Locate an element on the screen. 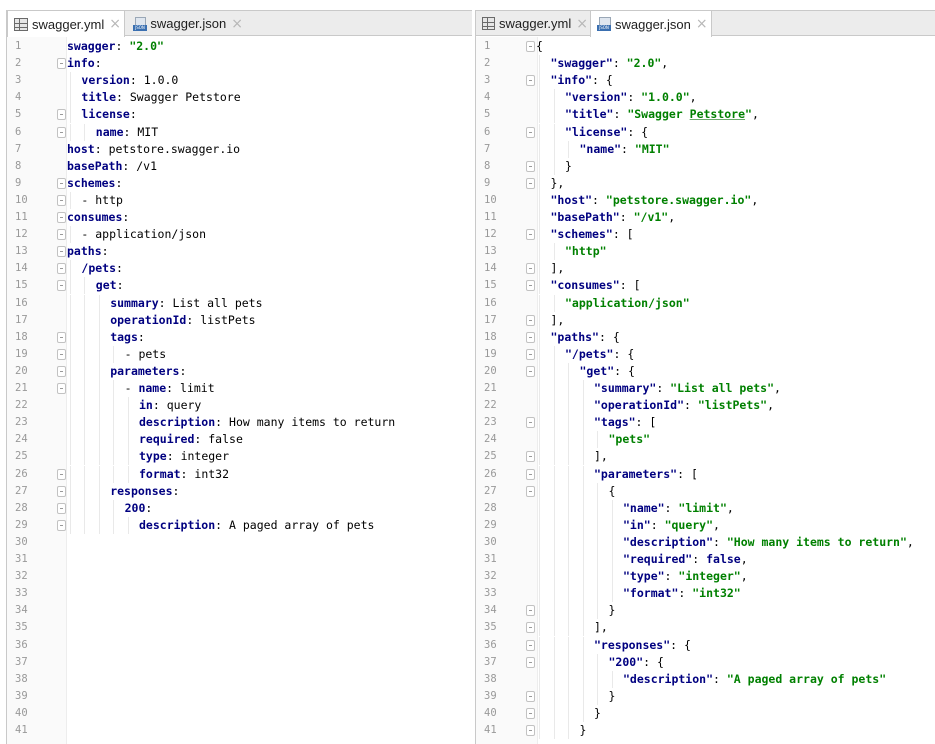  line-number: 23 is located at coordinates (21, 422).